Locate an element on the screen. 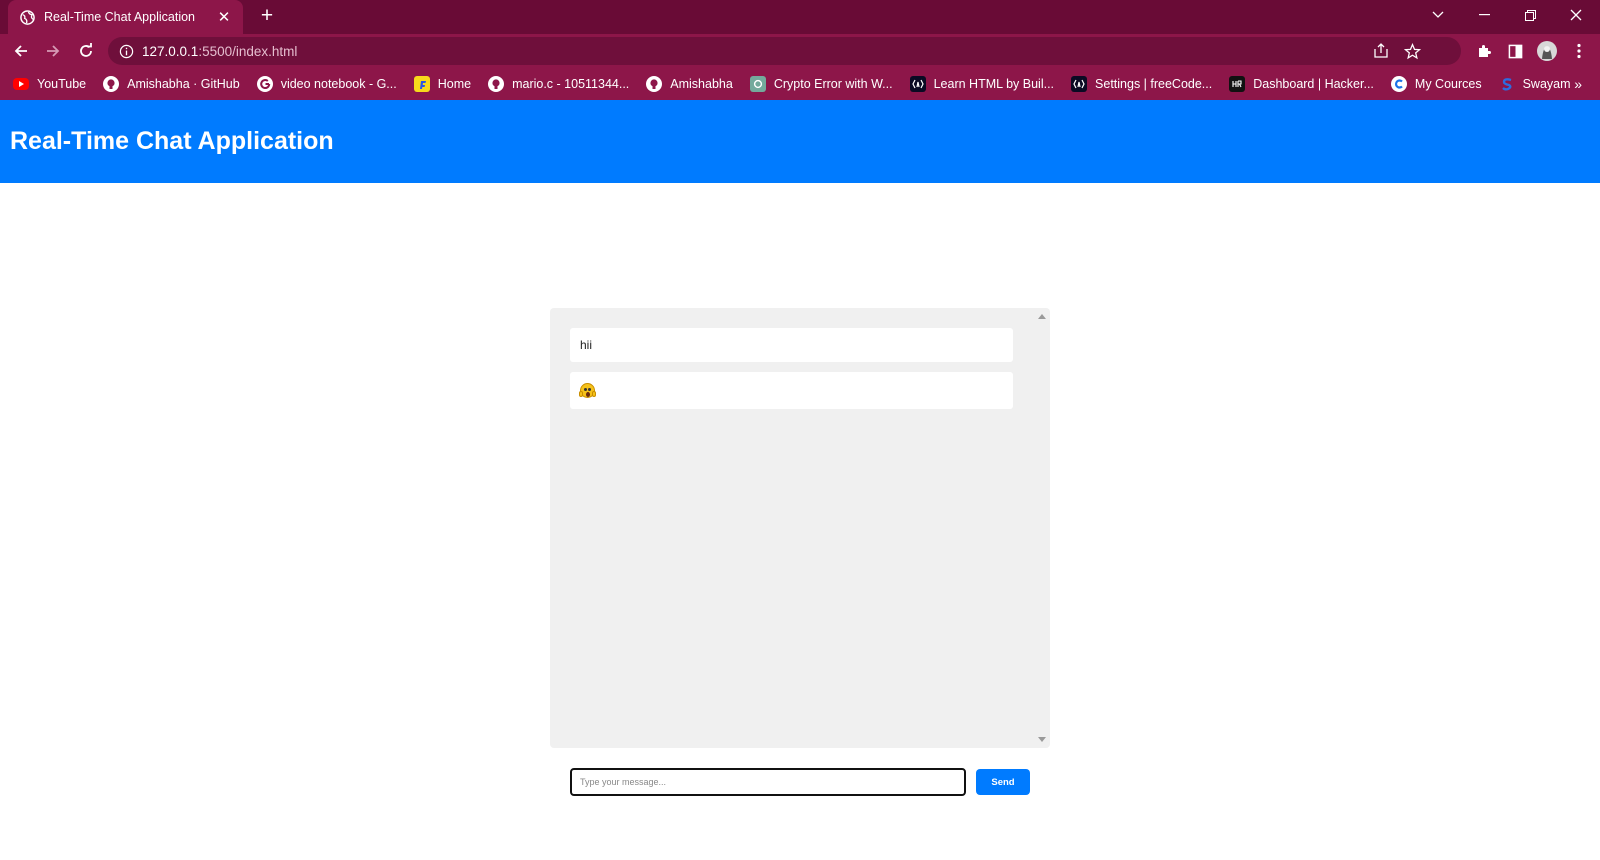 This screenshot has height=860, width=1600. url-path: :5500/index.html is located at coordinates (248, 51).